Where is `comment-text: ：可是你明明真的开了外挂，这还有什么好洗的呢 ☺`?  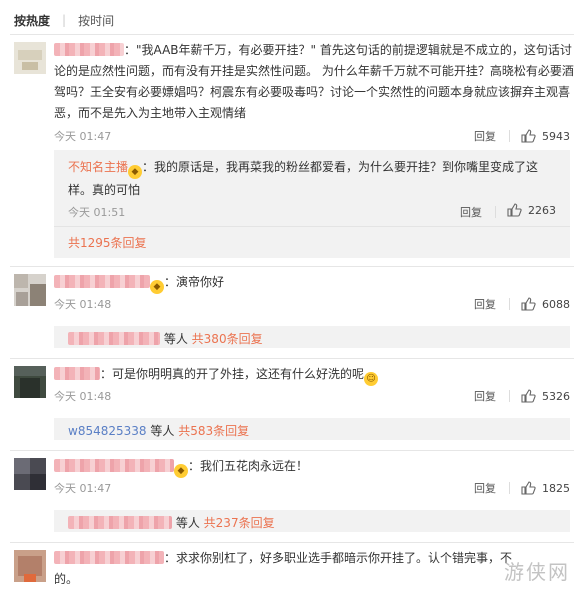
comment-text: ：可是你明明真的开了外挂，这还有什么好洗的呢 ☺ is located at coordinates (314, 375).